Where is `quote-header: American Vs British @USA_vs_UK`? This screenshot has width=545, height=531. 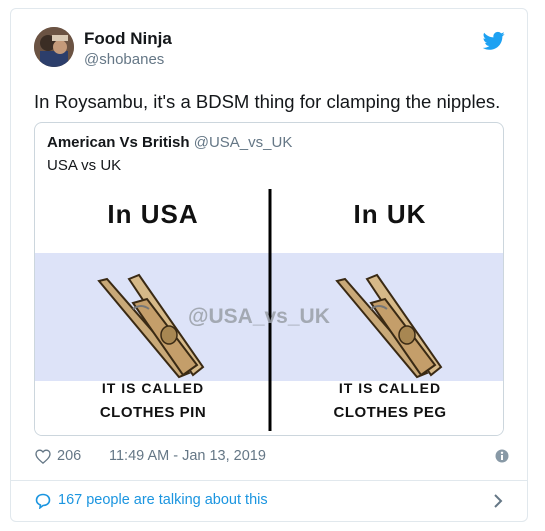 quote-header: American Vs British @USA_vs_UK is located at coordinates (169, 143).